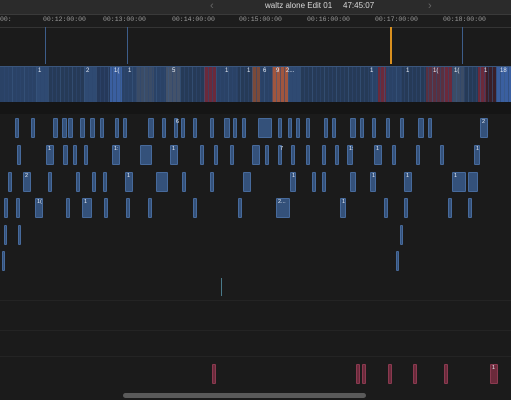 The height and width of the screenshot is (400, 511). Describe the element at coordinates (280, 155) in the screenshot. I see `connected-clip: 7` at that location.